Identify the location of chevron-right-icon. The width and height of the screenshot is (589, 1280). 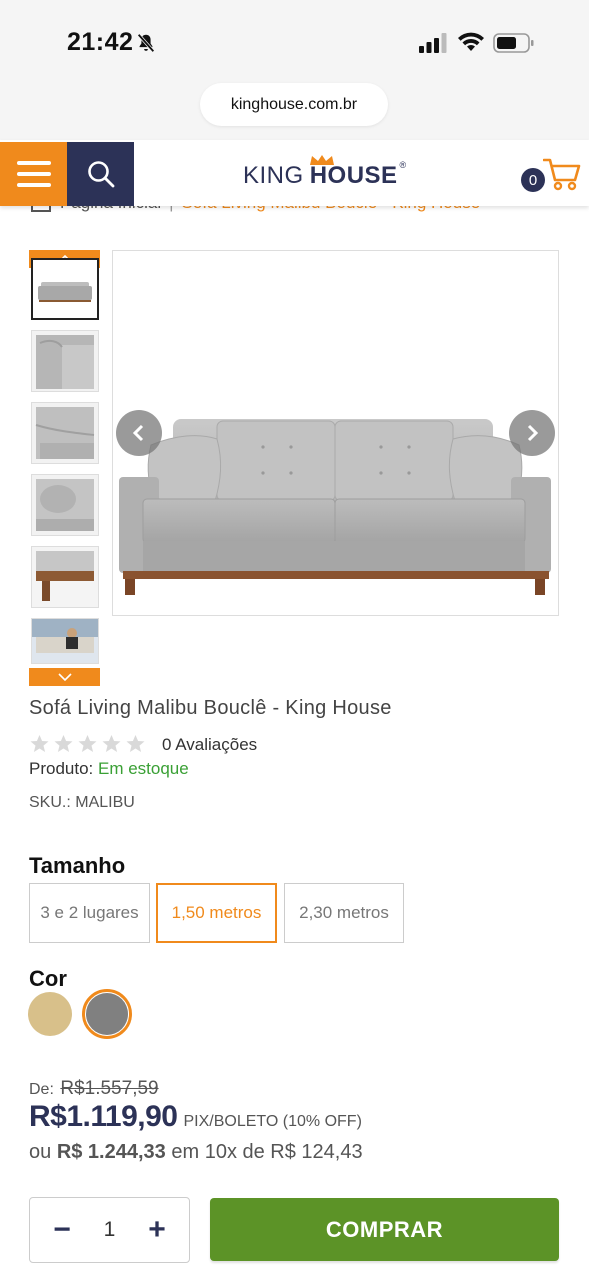
(533, 433).